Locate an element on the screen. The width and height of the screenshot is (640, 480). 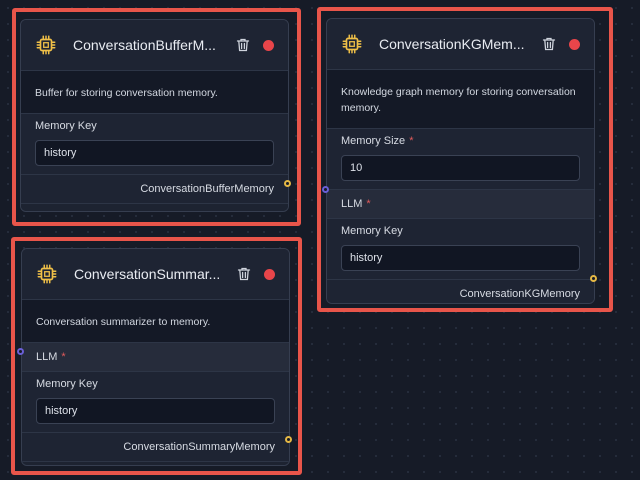
llm-input-handle-kg is located at coordinates (325, 189).